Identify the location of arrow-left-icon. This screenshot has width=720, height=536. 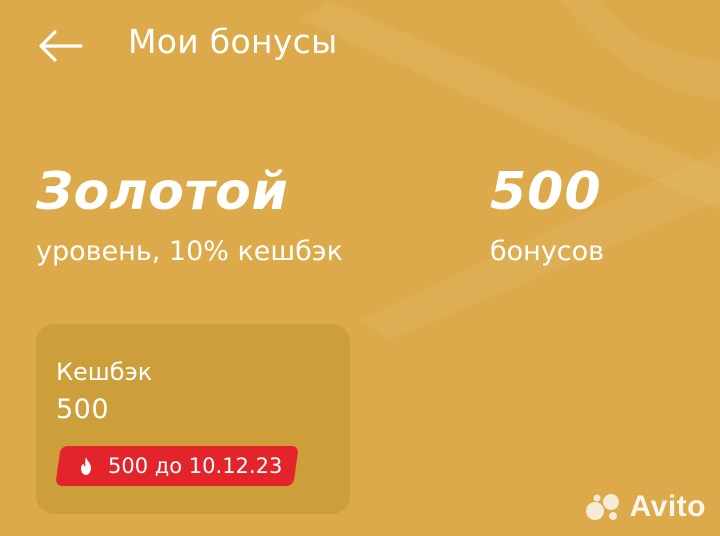
(61, 46).